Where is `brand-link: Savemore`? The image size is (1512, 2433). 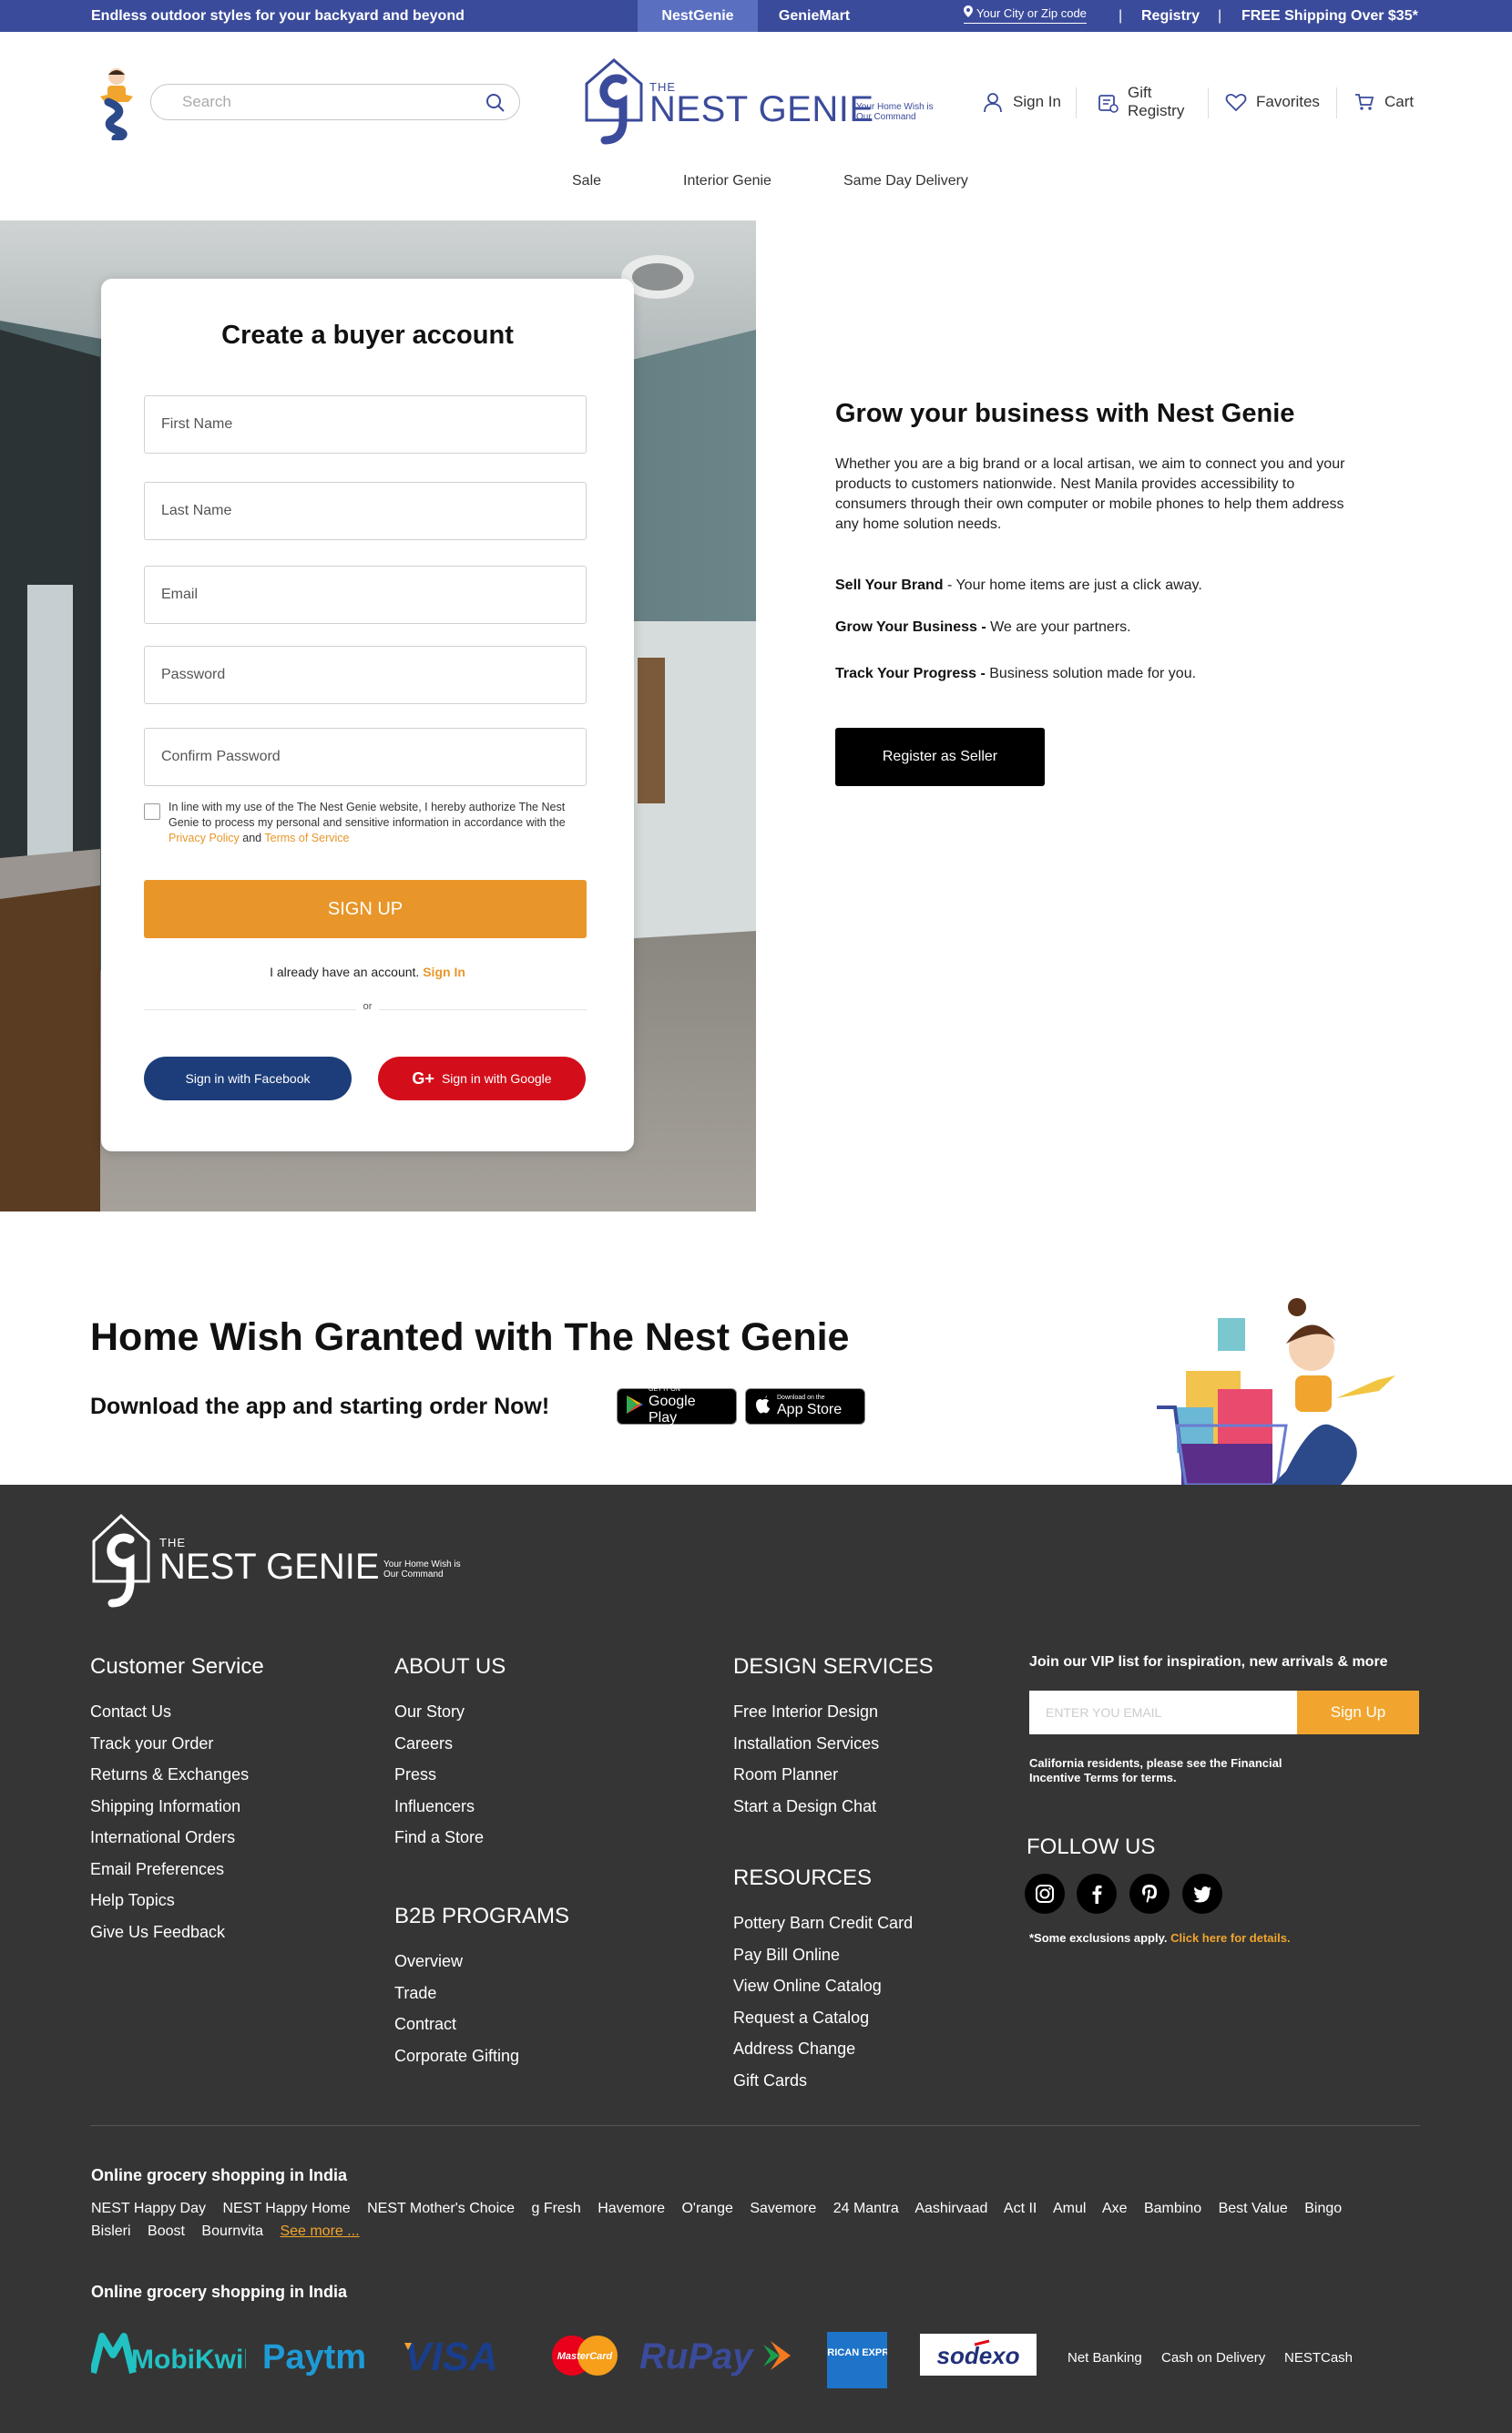 brand-link: Savemore is located at coordinates (783, 2208).